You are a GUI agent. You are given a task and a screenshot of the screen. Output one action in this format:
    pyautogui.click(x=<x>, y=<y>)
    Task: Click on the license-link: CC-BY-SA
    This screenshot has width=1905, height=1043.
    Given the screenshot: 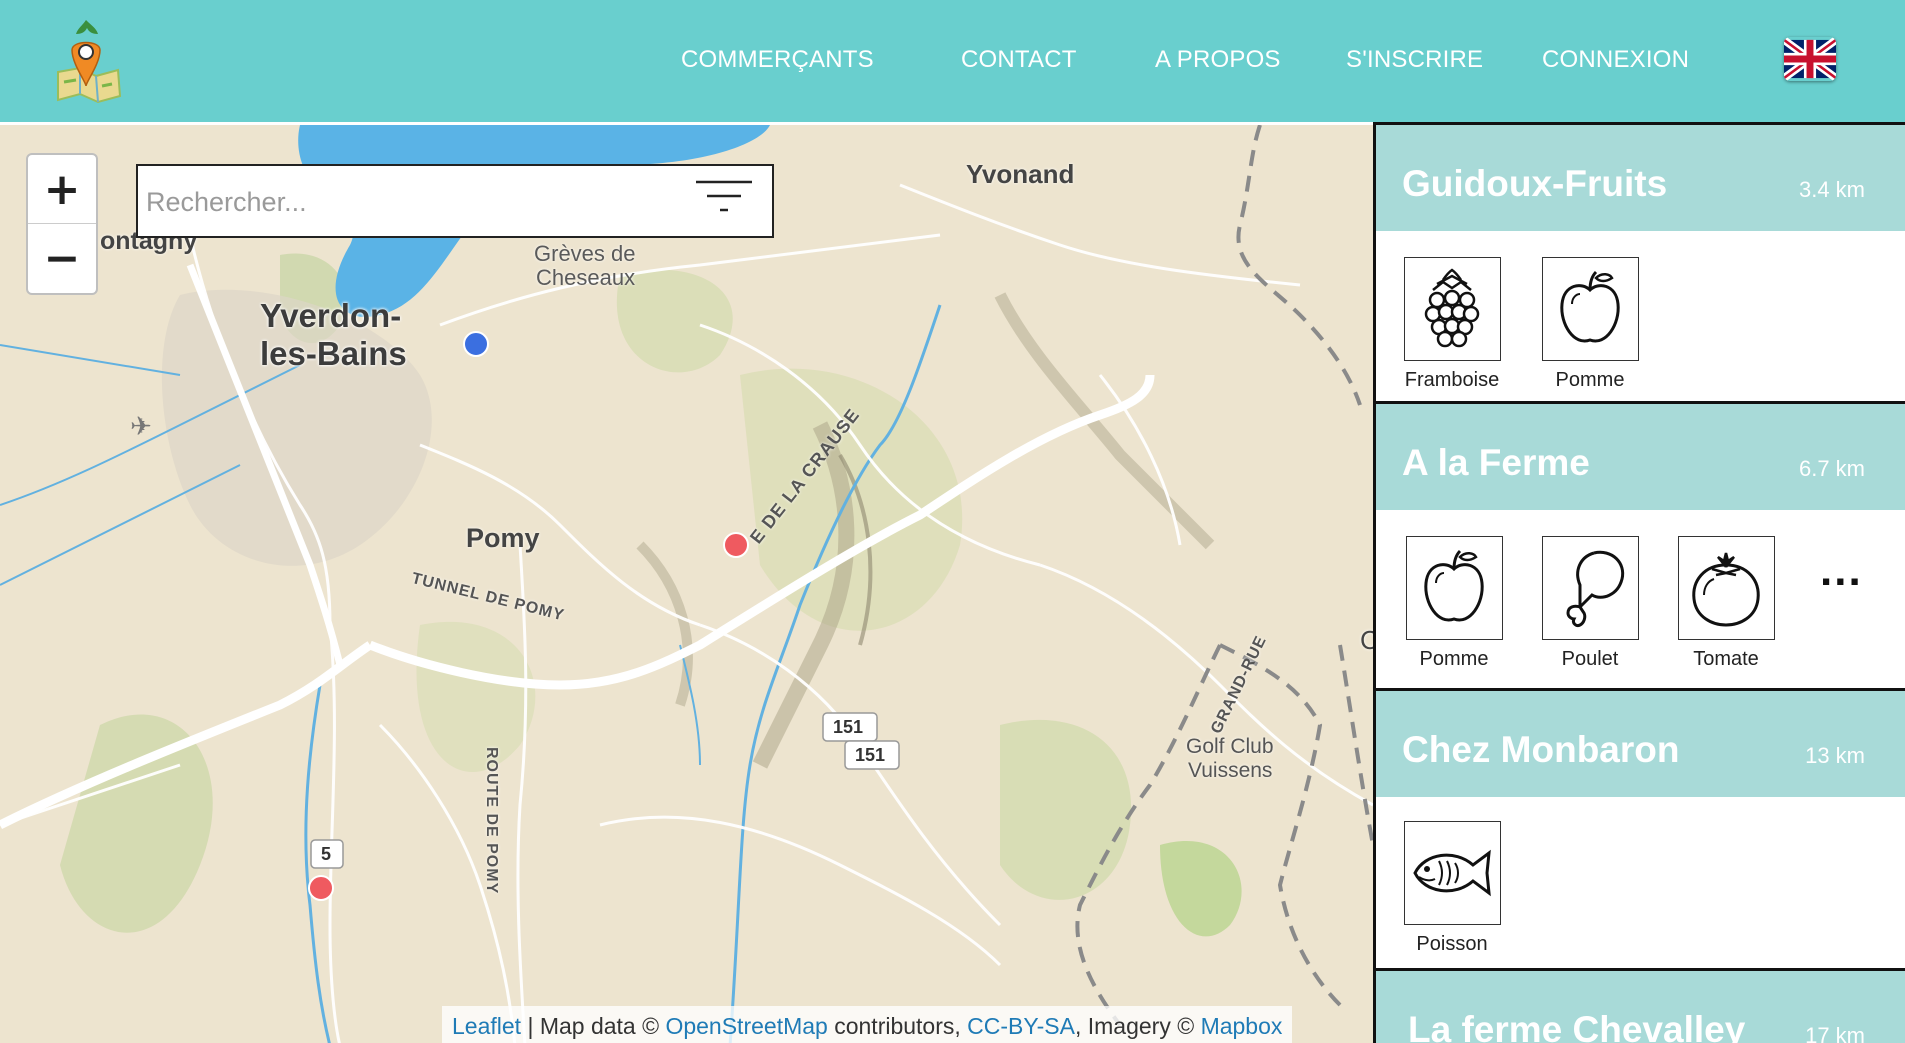 What is the action you would take?
    pyautogui.click(x=1021, y=1026)
    